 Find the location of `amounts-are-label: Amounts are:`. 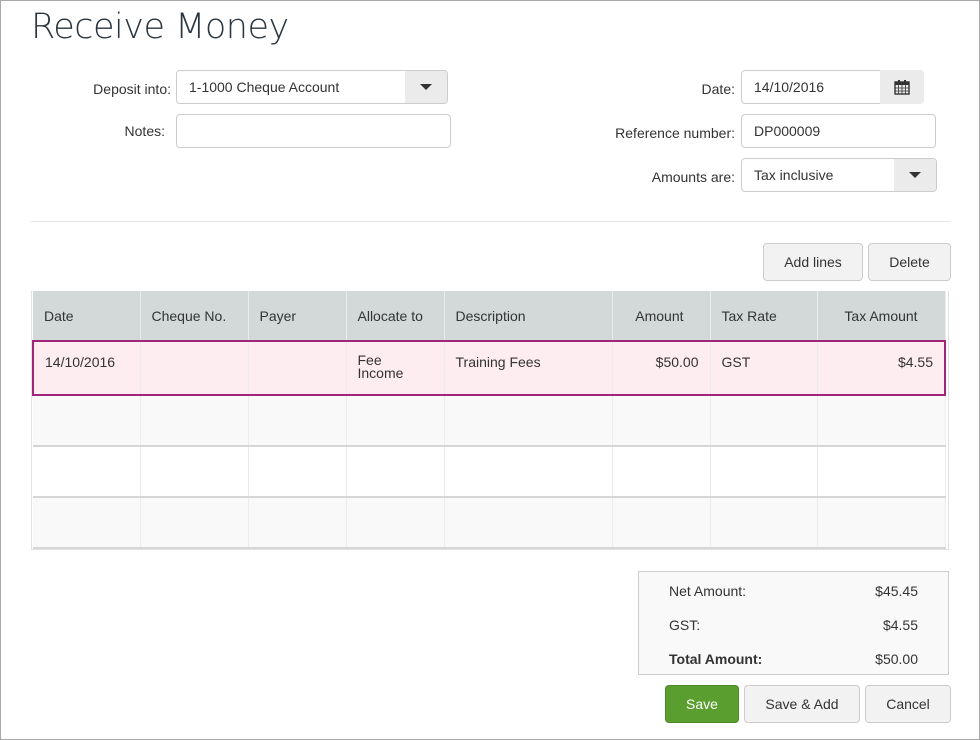

amounts-are-label: Amounts are: is located at coordinates (693, 177).